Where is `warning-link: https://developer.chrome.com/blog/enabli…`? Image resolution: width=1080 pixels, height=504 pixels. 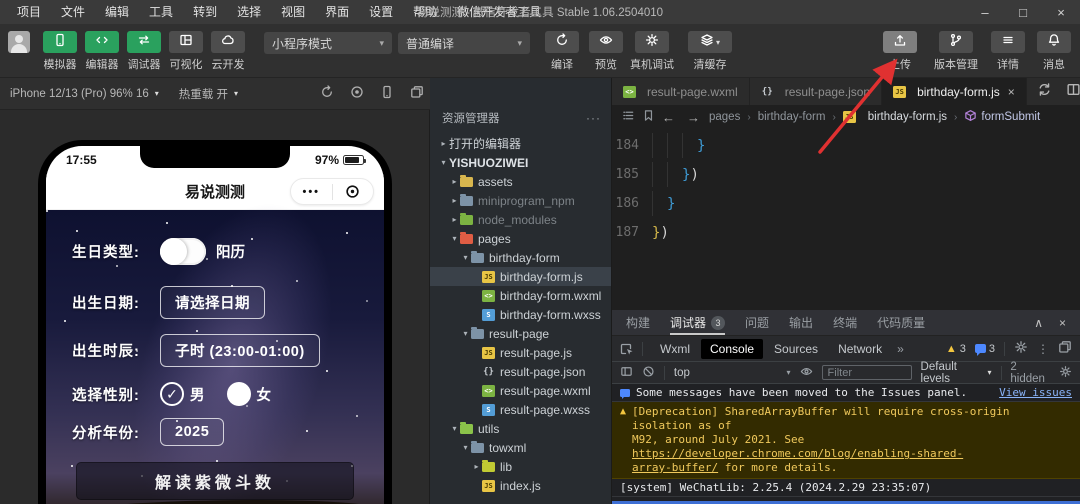 warning-link: https://developer.chrome.com/blog/enabli… is located at coordinates (797, 453).